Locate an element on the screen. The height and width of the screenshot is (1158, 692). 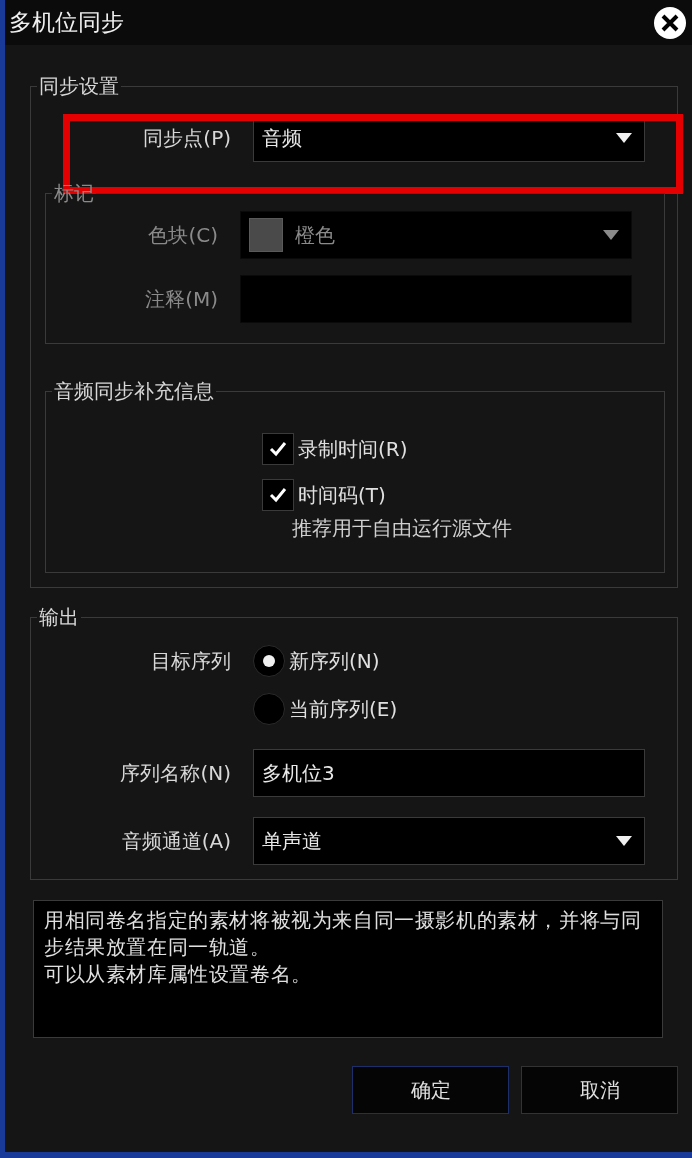
group-title: 标记 is located at coordinates (74, 193).